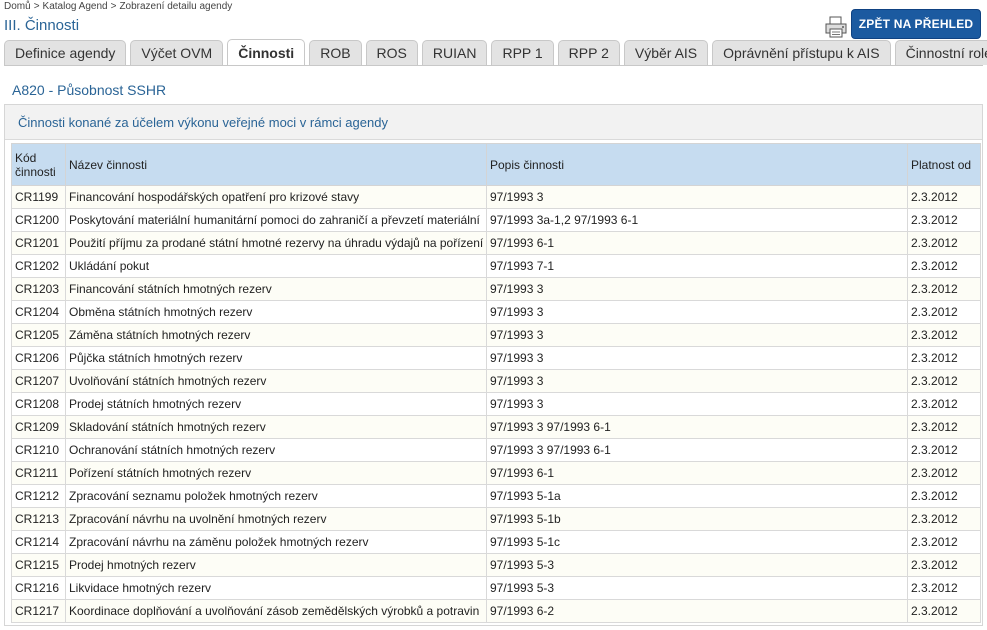  What do you see at coordinates (38, 473) in the screenshot?
I see `cell-code: CR1211` at bounding box center [38, 473].